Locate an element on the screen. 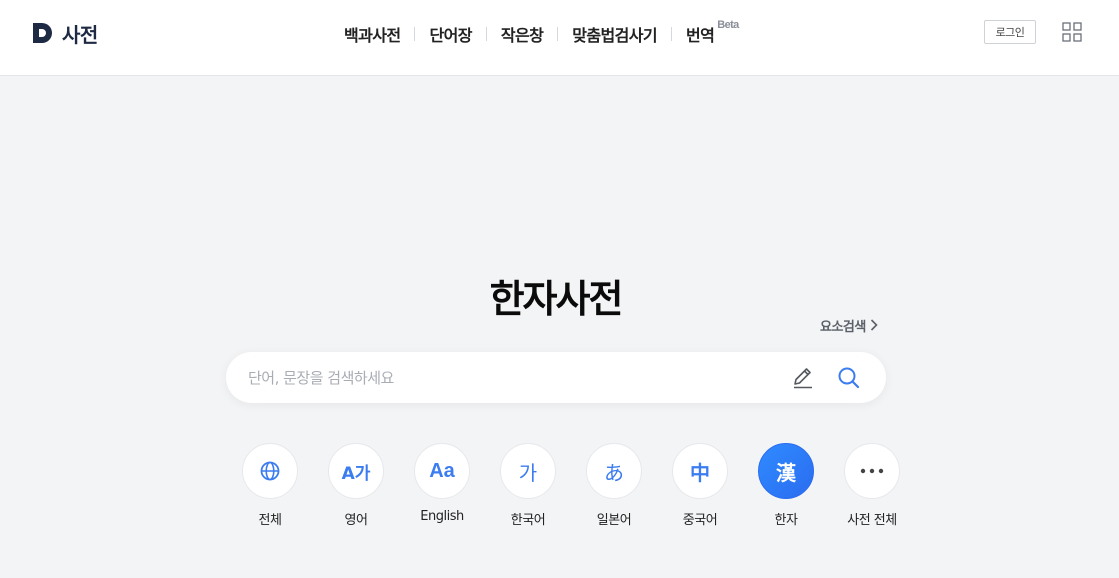  category-chinese: 中 중국어 is located at coordinates (700, 485).